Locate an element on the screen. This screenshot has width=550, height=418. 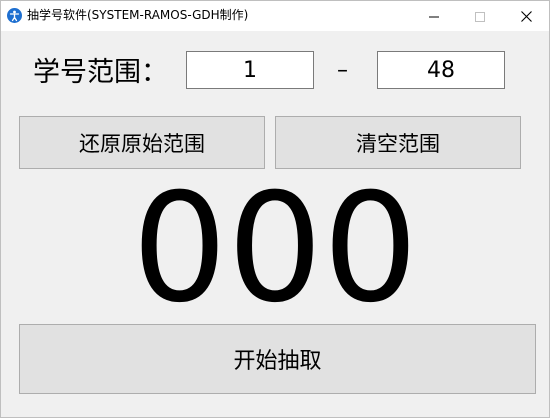
maximize-button is located at coordinates (480, 16).